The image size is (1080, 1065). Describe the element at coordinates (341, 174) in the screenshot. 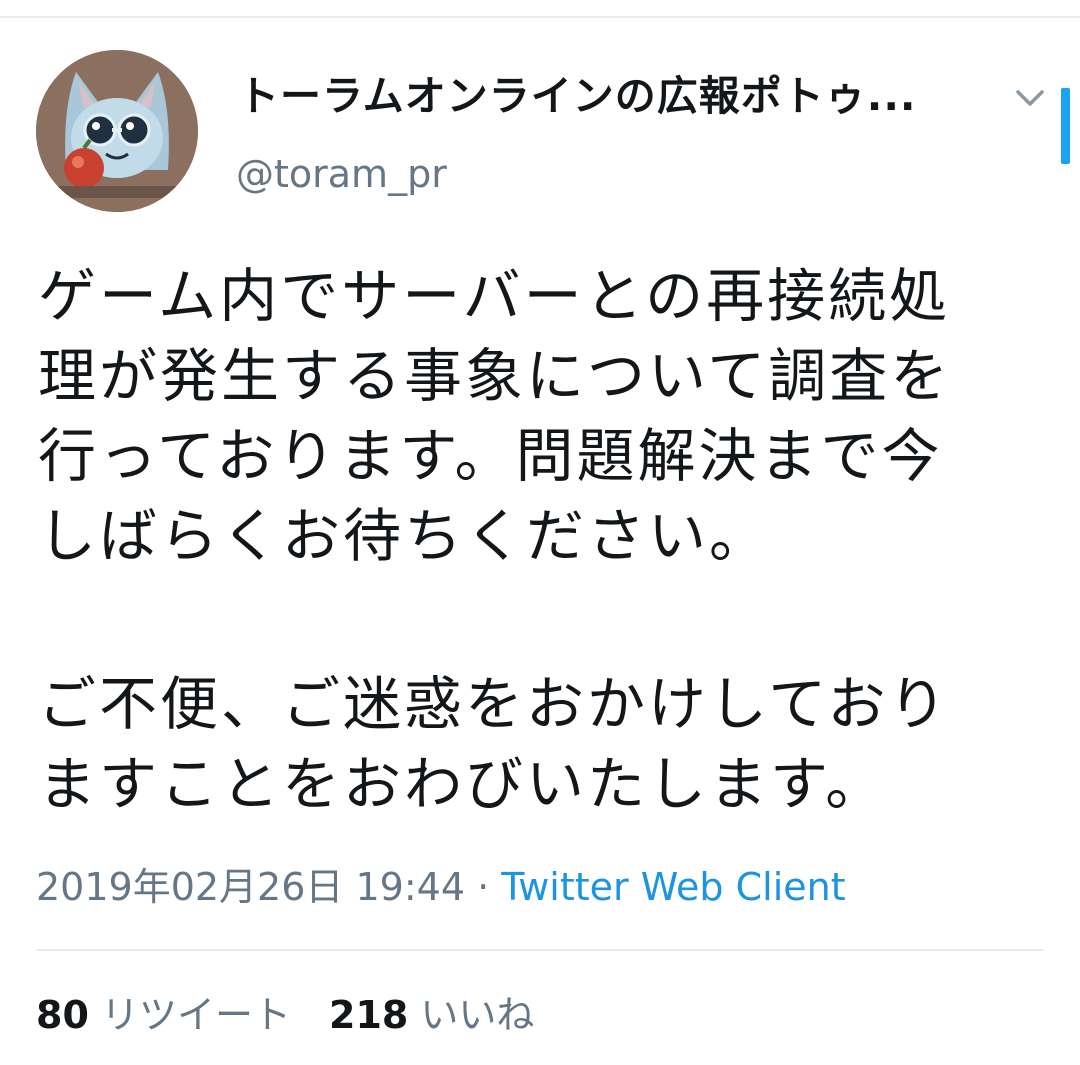

I see `author-handle: @toram_pr` at that location.